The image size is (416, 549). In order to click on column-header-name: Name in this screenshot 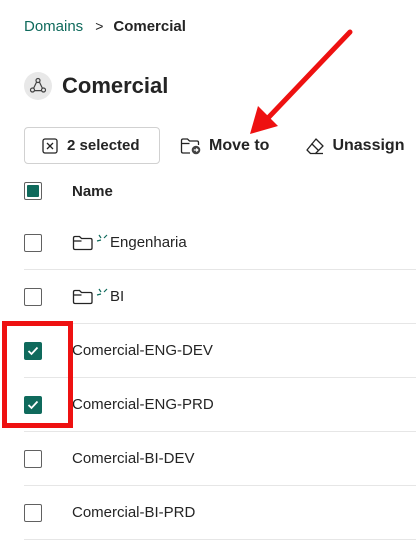, I will do `click(92, 191)`.